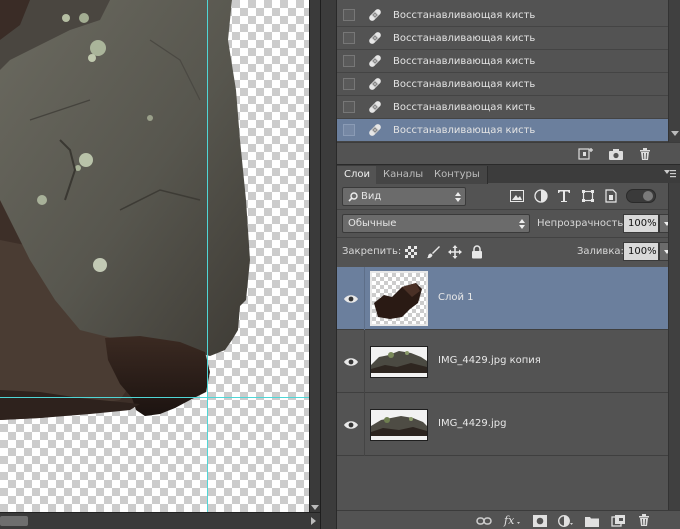 This screenshot has height=529, width=680. Describe the element at coordinates (14, 521) in the screenshot. I see `horizontal-scroll-thumb` at that location.